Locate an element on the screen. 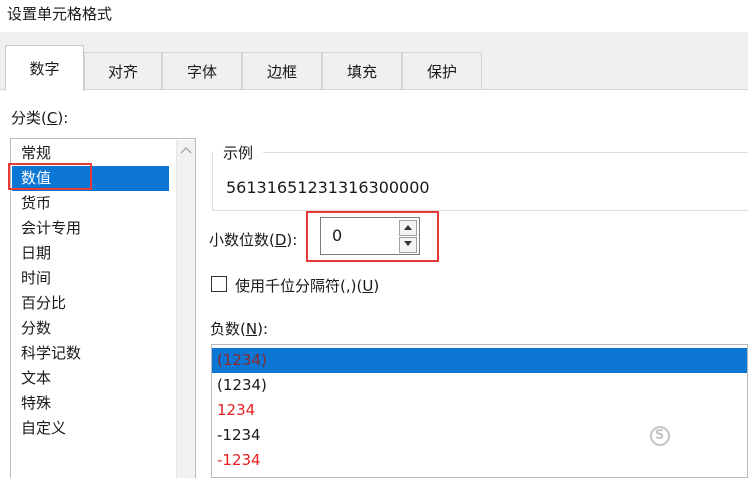  category-scrollbar is located at coordinates (185, 309).